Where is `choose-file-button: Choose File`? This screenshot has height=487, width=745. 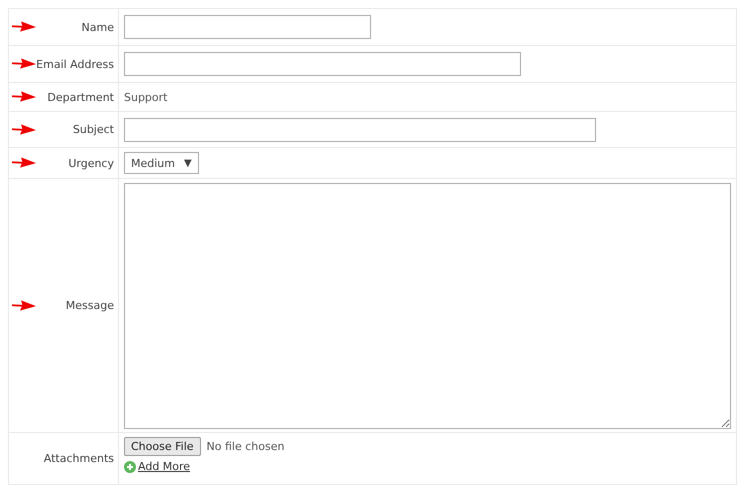 choose-file-button: Choose File is located at coordinates (162, 446).